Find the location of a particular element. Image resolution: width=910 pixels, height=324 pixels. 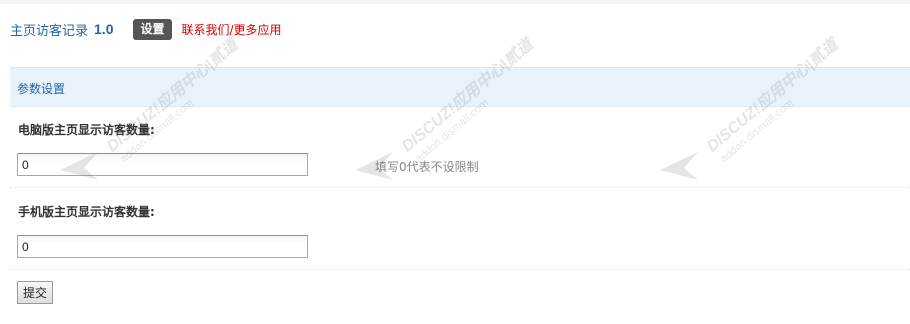

plugin-header: 主页访客记录 1.0 设置 联系我们/更多应用 is located at coordinates (146, 29).